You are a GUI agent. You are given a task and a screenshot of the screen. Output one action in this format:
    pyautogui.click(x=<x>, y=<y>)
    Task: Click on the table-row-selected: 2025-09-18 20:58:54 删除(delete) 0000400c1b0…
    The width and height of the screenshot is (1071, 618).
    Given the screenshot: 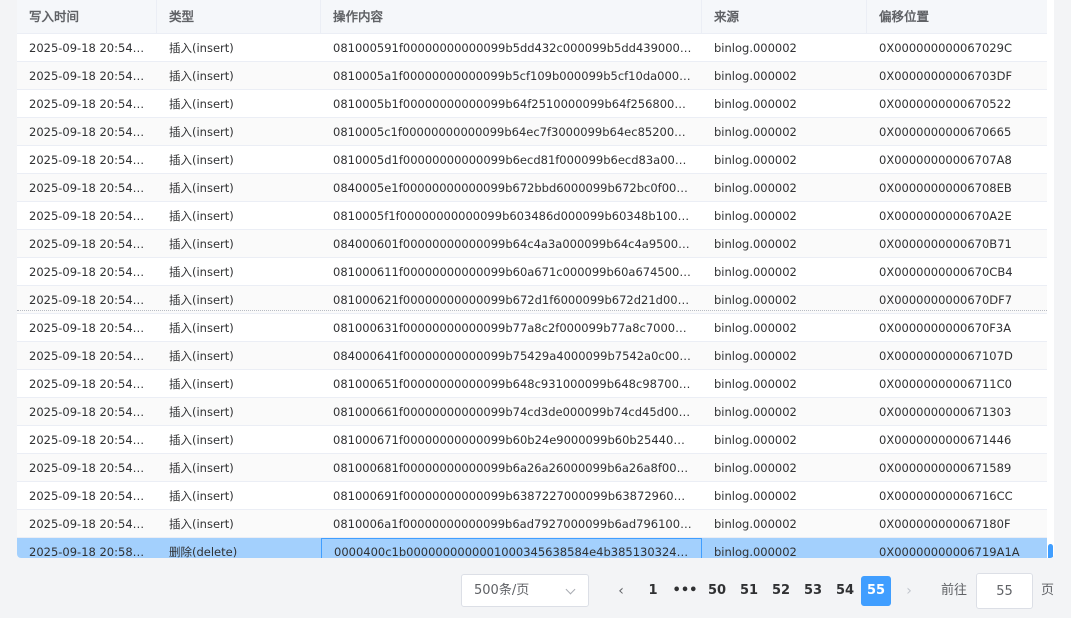 What is the action you would take?
    pyautogui.click(x=532, y=548)
    